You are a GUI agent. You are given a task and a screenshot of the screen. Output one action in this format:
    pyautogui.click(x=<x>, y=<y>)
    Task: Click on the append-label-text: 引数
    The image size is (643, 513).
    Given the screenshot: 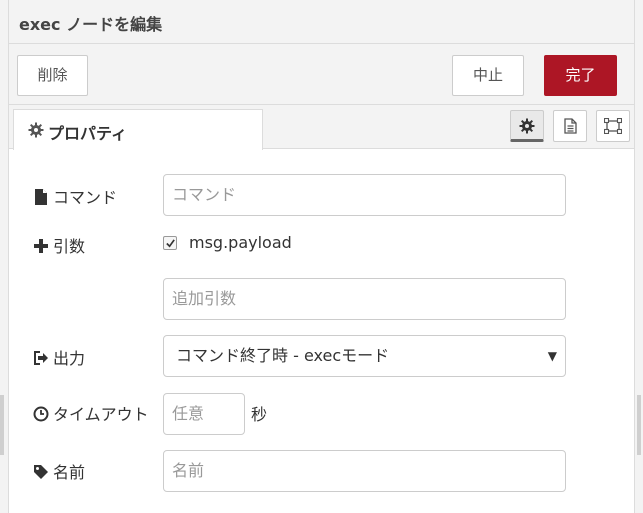 What is the action you would take?
    pyautogui.click(x=69, y=246)
    